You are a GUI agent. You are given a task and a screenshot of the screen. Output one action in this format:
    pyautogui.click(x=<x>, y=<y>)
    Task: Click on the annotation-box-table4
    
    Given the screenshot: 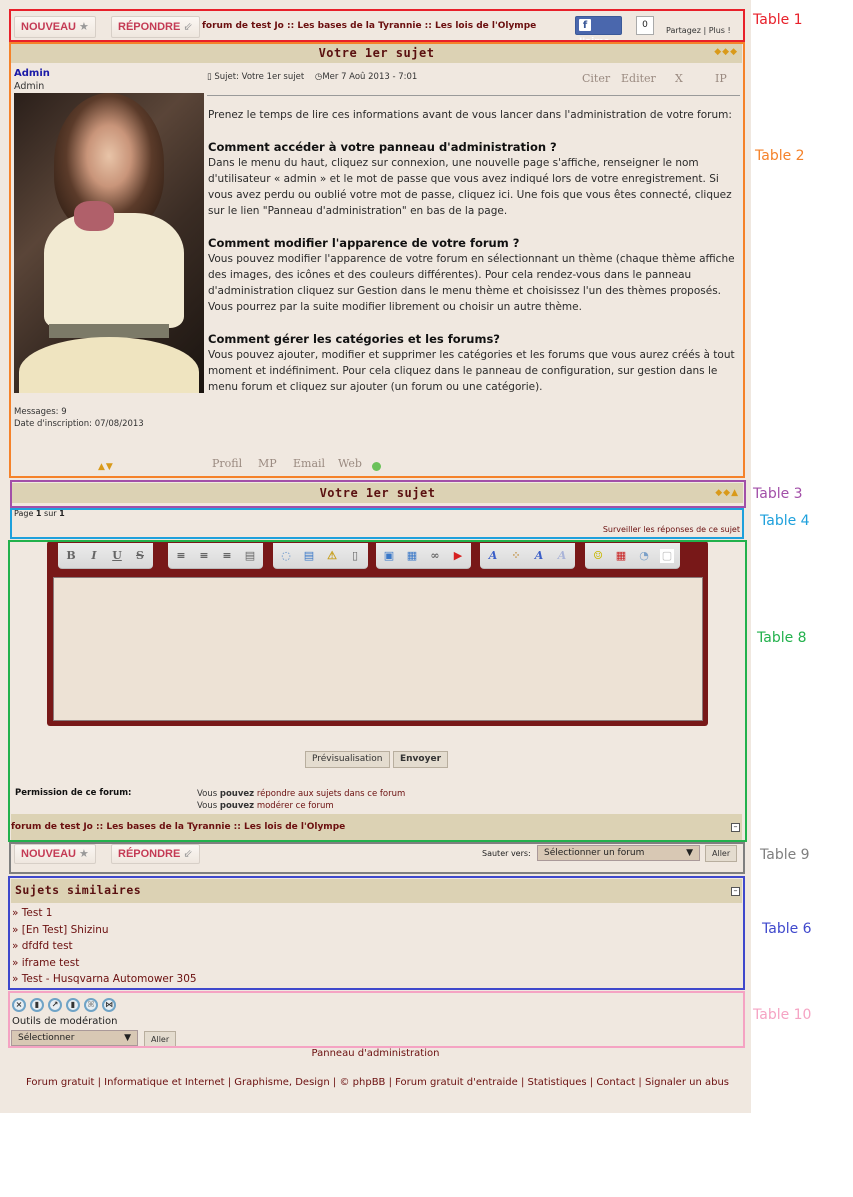 What is the action you would take?
    pyautogui.click(x=377, y=523)
    